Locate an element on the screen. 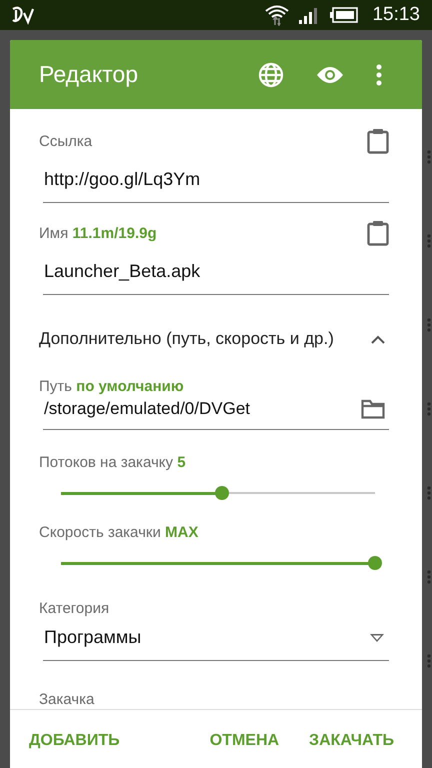  text-field: /storage/emulated/0/DVGet is located at coordinates (216, 413).